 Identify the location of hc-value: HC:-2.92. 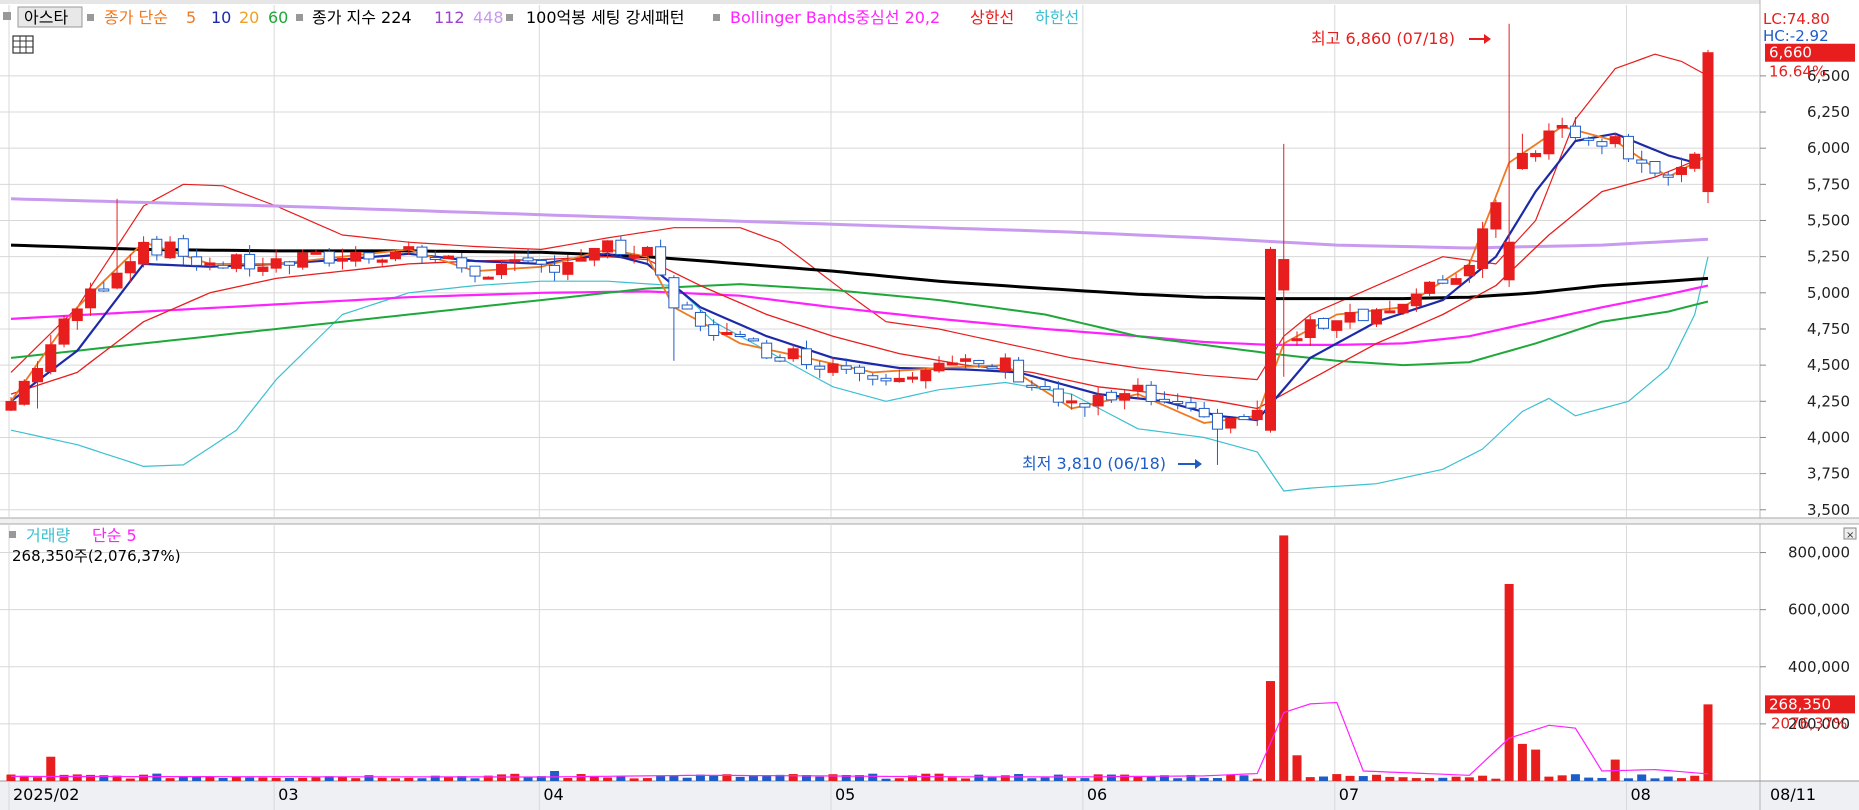
(1796, 36).